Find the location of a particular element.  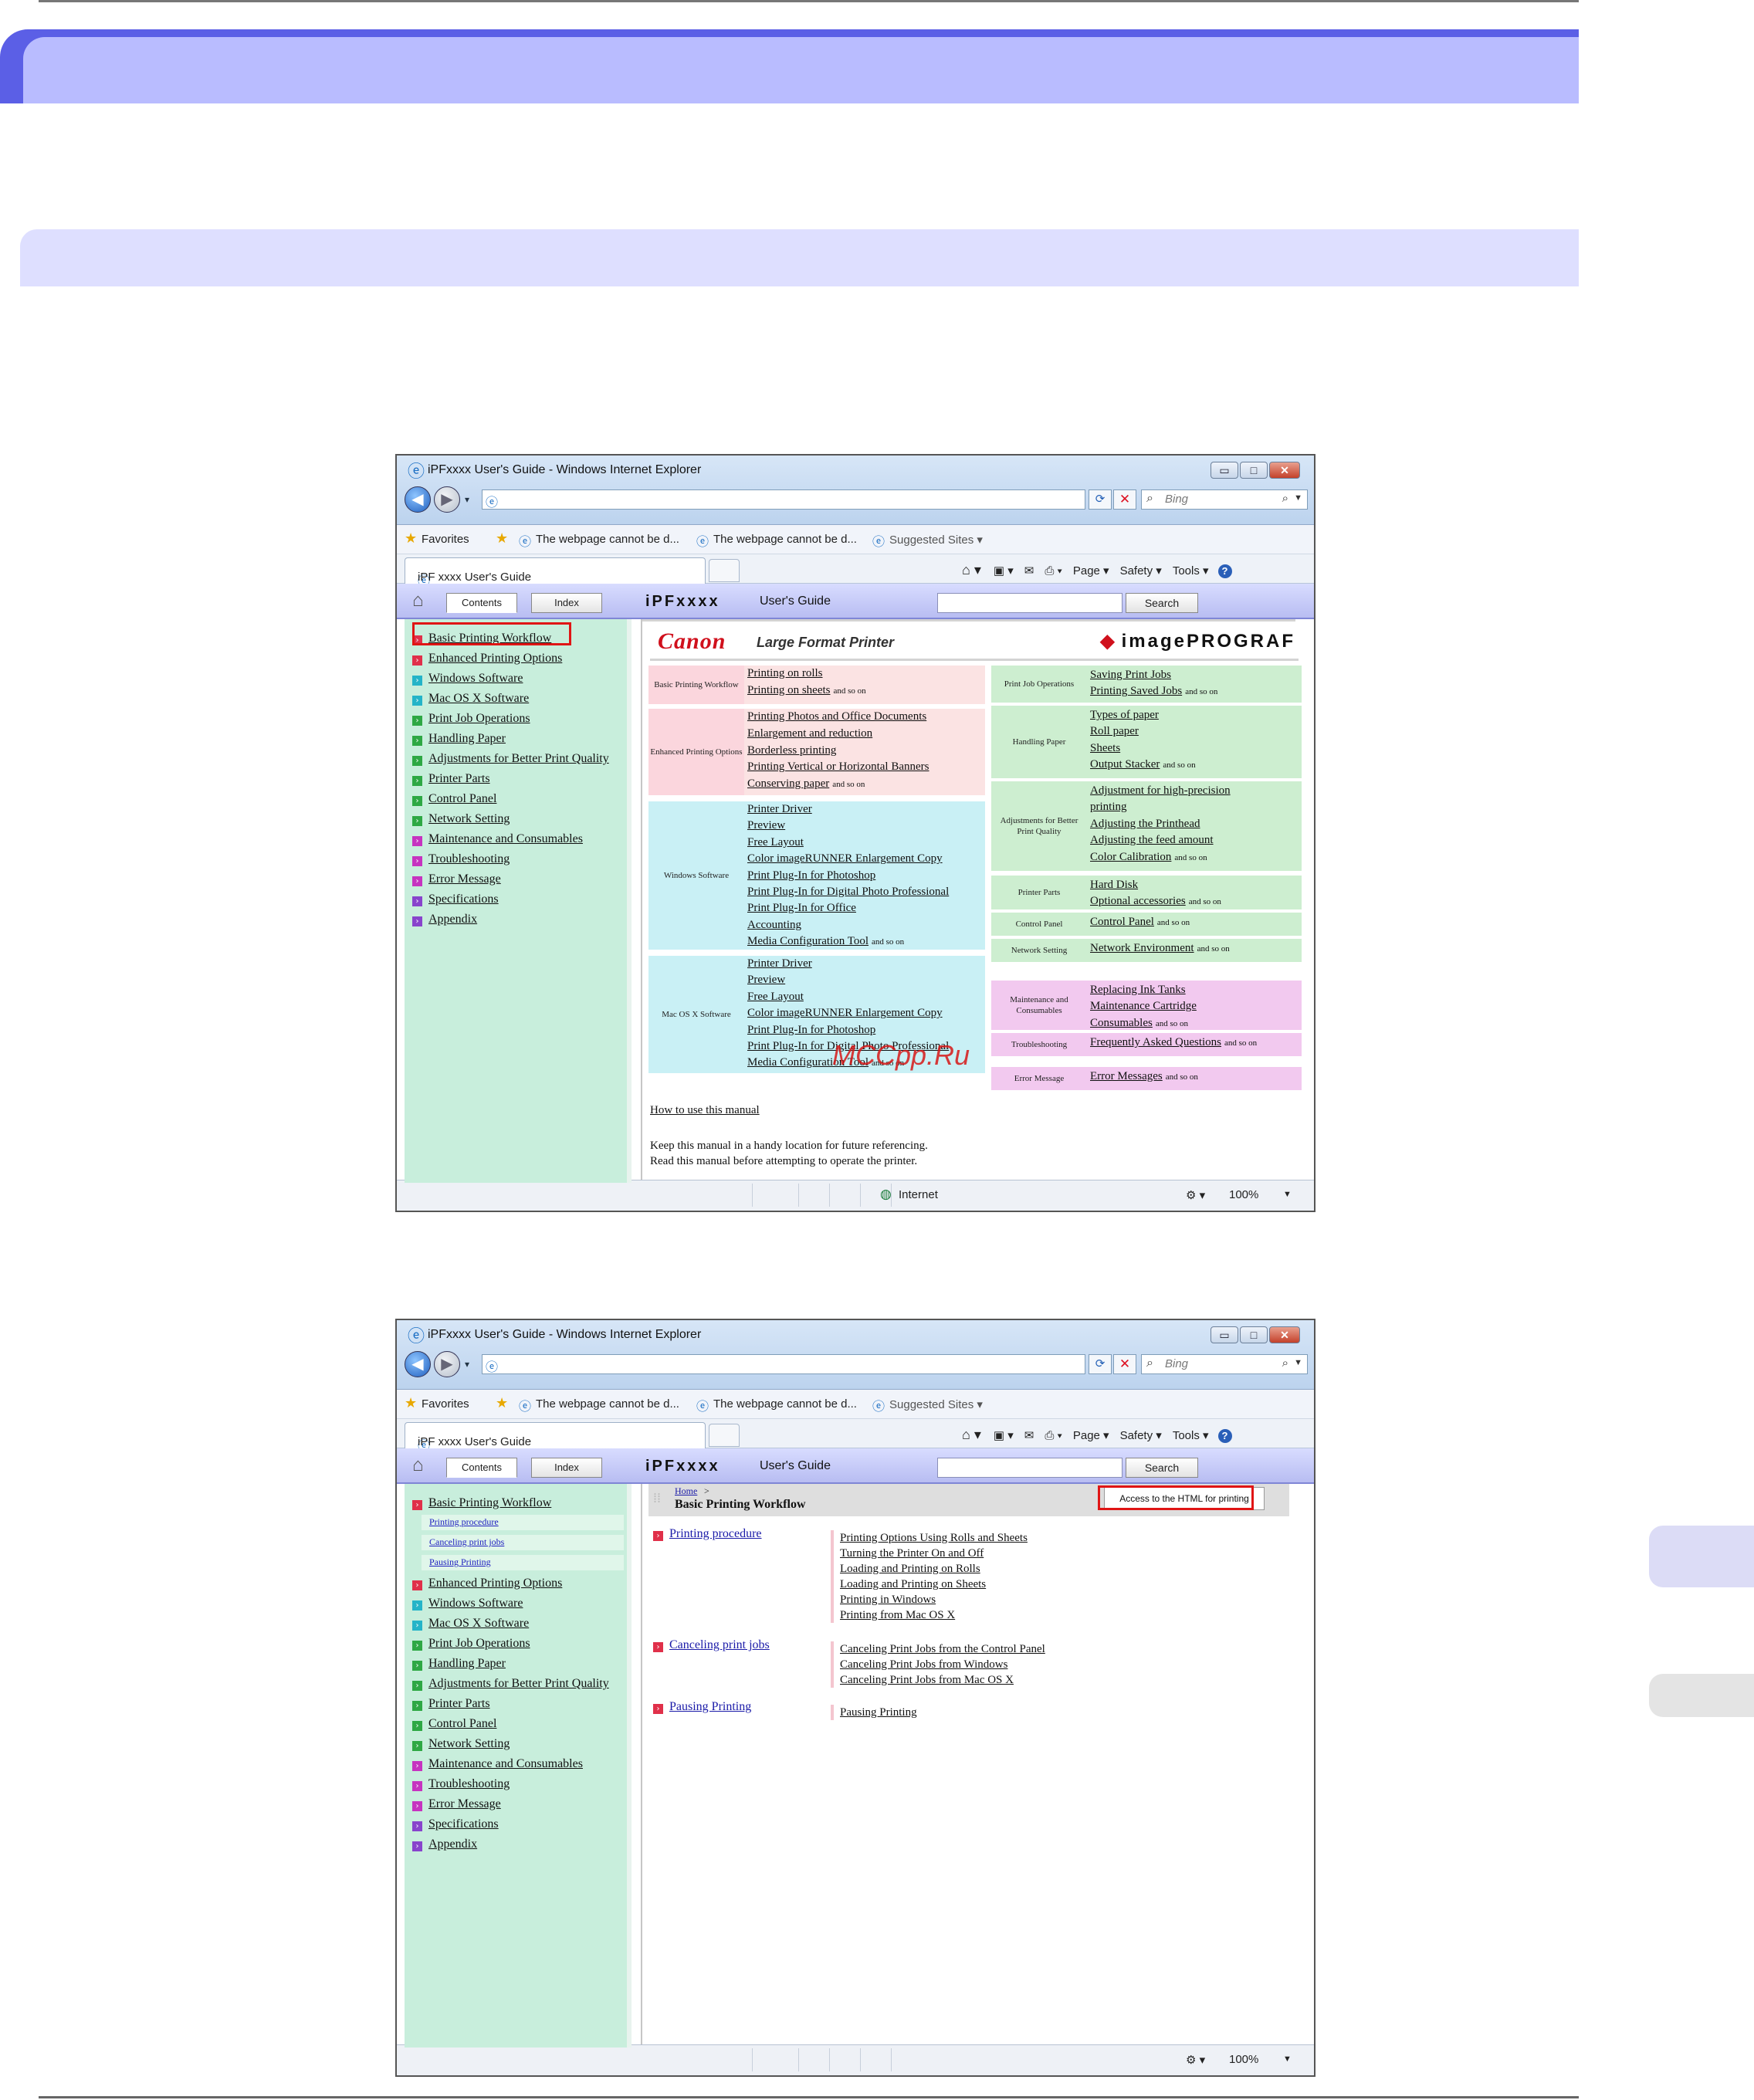

safety-menu: Safety ▾ is located at coordinates (1141, 1436).